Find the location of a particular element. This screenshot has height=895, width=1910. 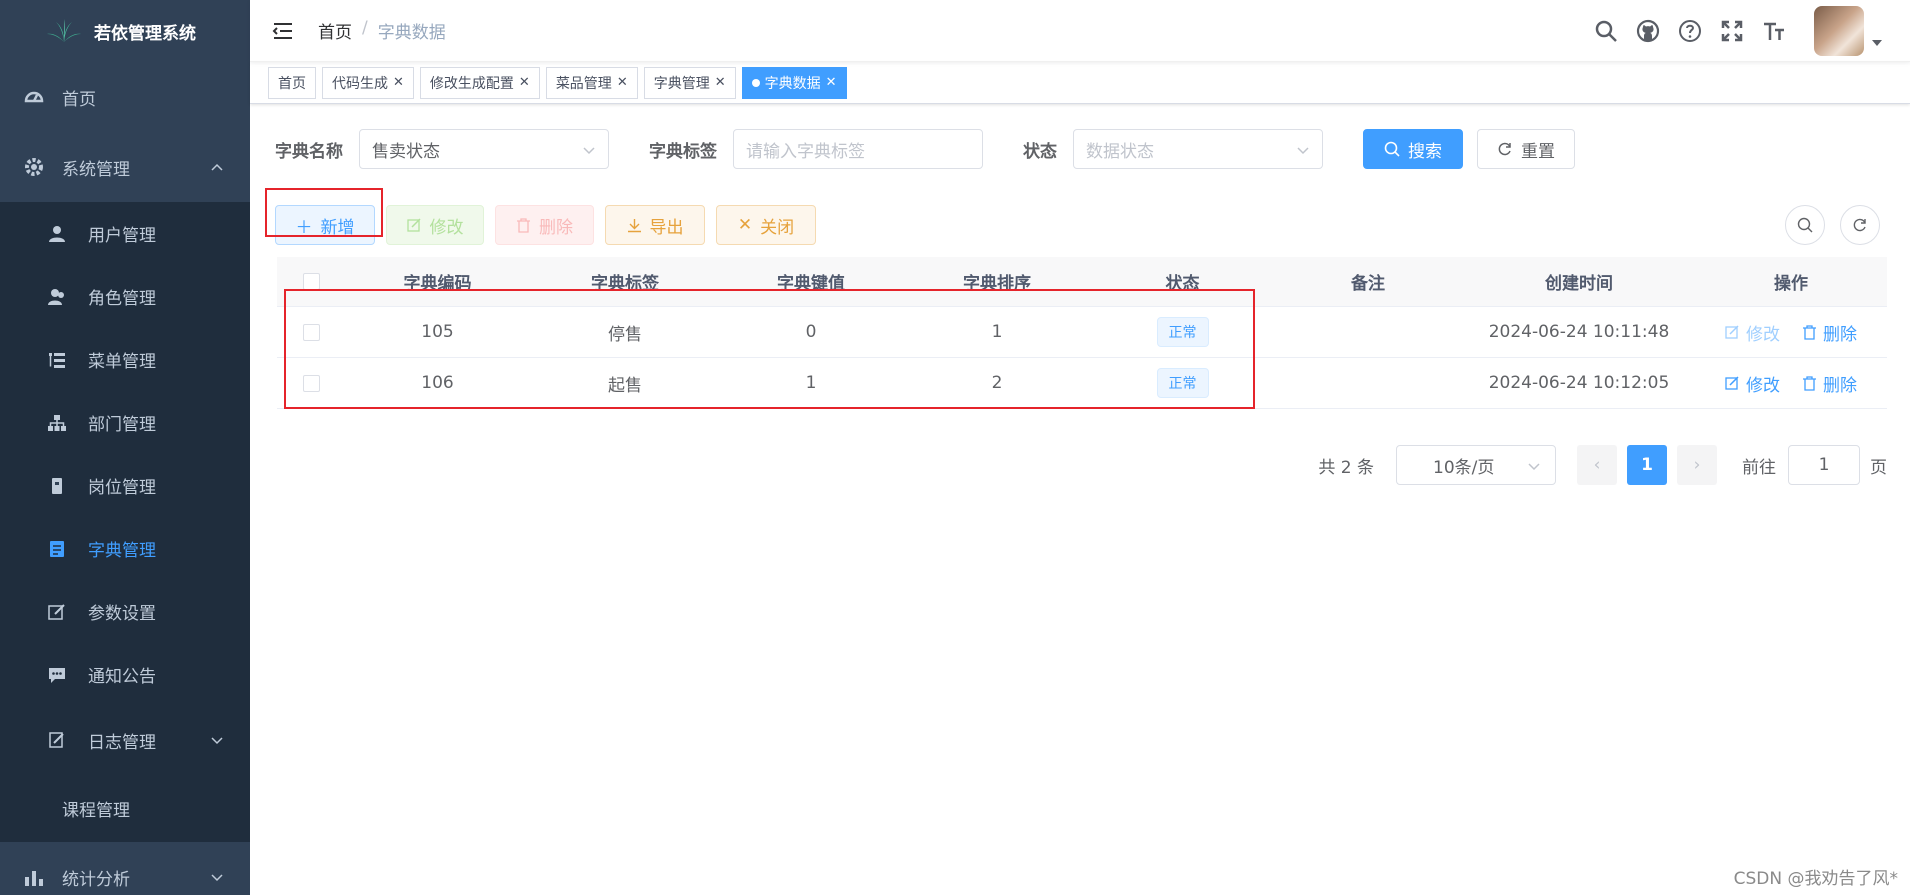

breadcrumb-home: 首页 is located at coordinates (335, 30).